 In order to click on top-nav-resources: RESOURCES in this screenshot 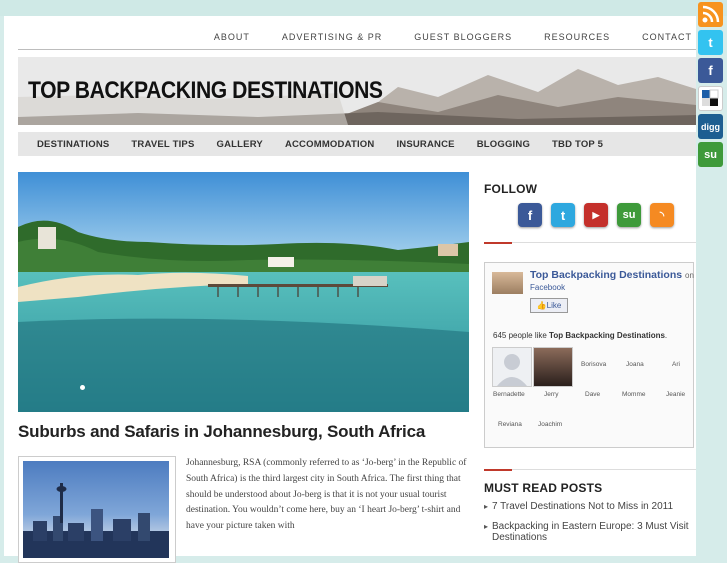, I will do `click(577, 38)`.